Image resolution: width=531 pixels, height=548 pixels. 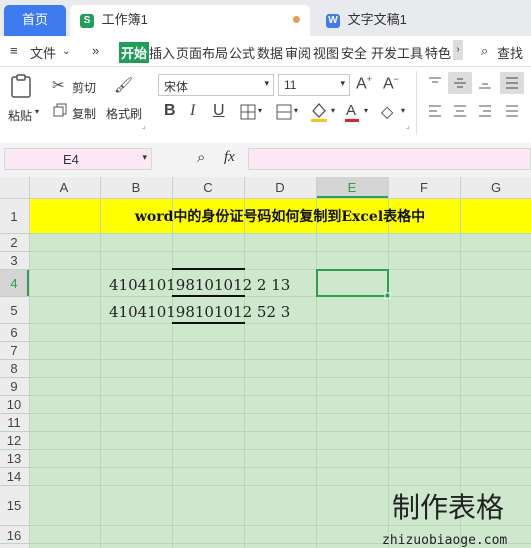 What do you see at coordinates (284, 112) in the screenshot?
I see `merge-cells-icon` at bounding box center [284, 112].